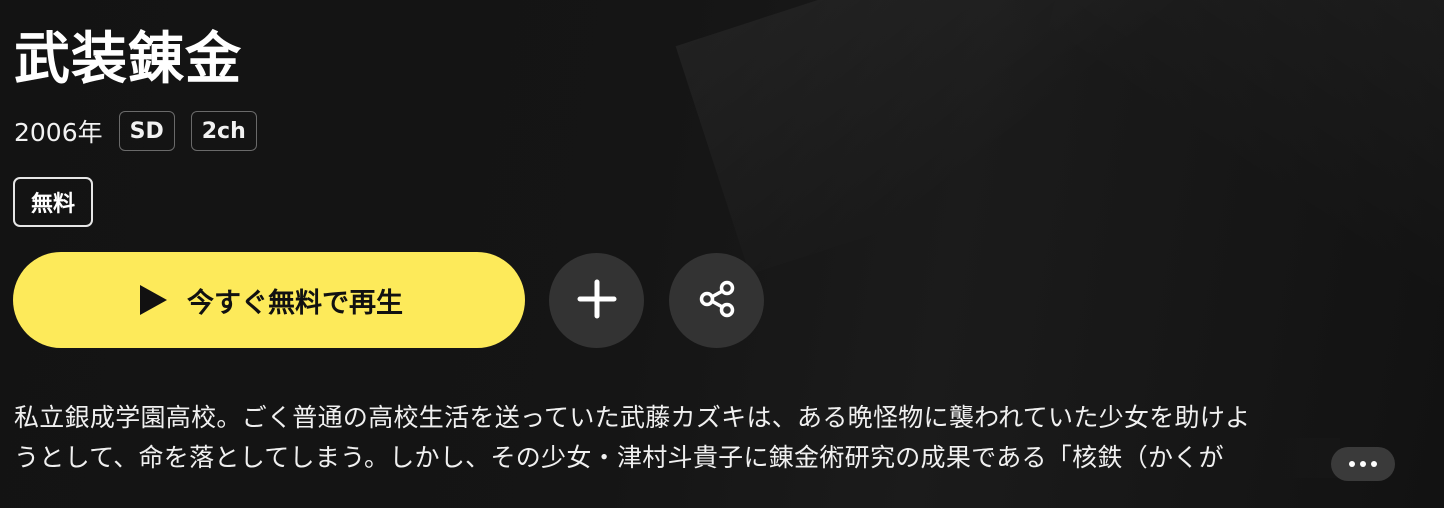  What do you see at coordinates (223, 131) in the screenshot?
I see `audio-badge: 2ch` at bounding box center [223, 131].